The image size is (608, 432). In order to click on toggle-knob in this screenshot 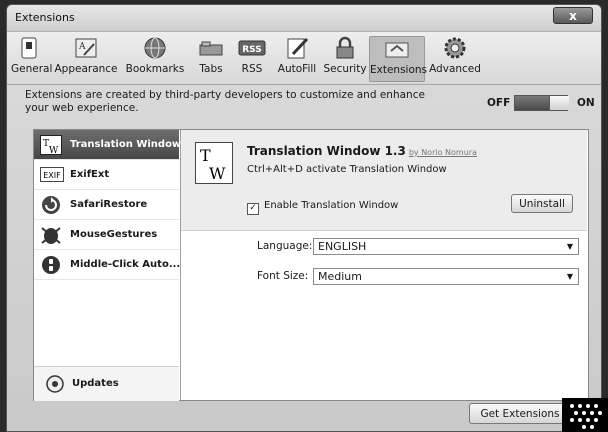, I will do `click(559, 103)`.